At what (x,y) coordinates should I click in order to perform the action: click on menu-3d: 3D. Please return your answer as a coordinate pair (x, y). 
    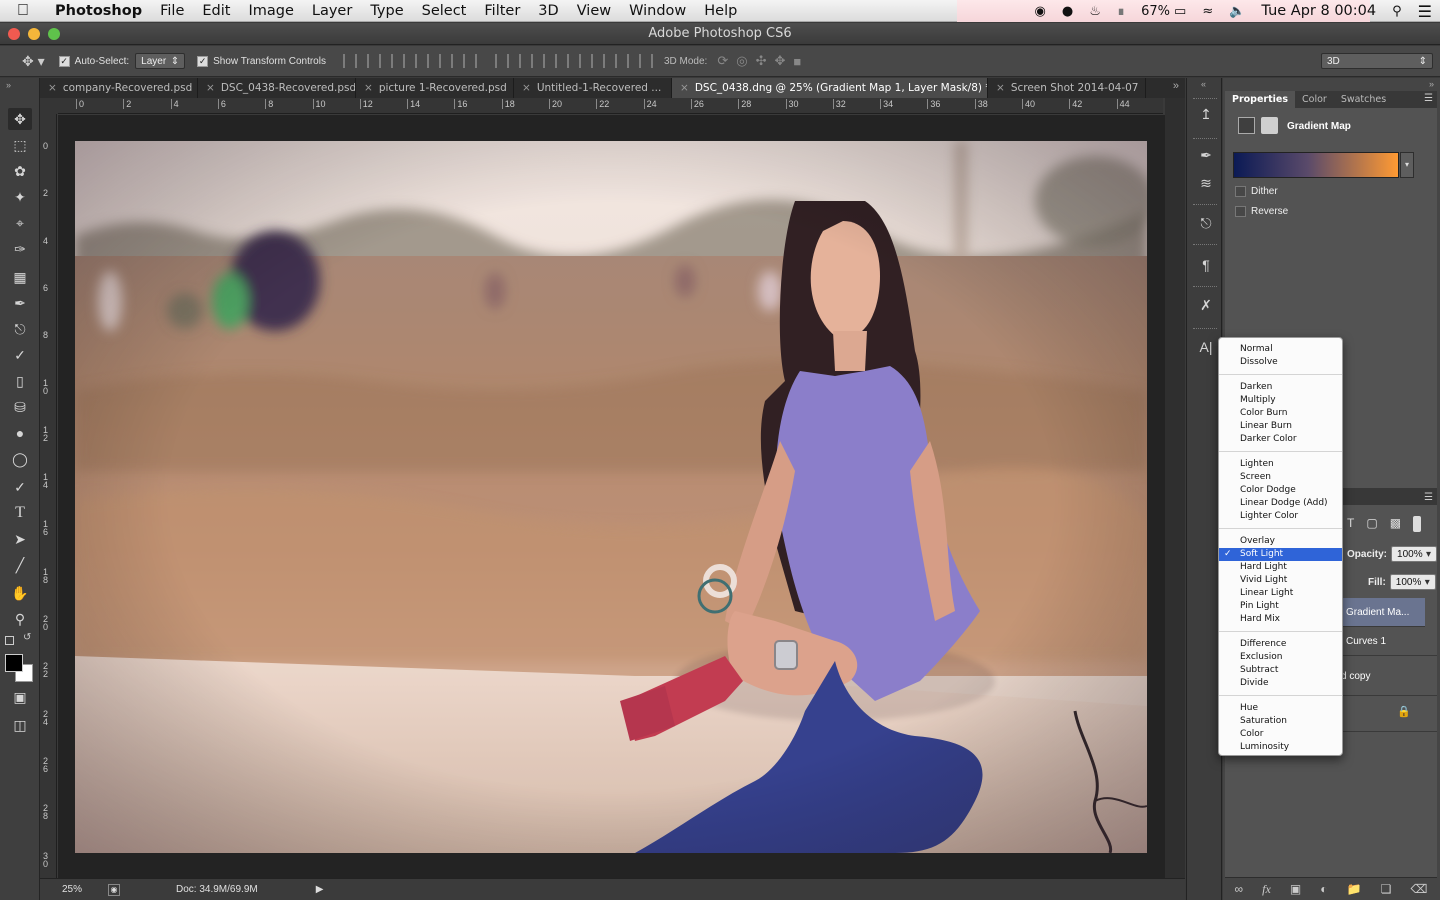
    Looking at the image, I should click on (548, 11).